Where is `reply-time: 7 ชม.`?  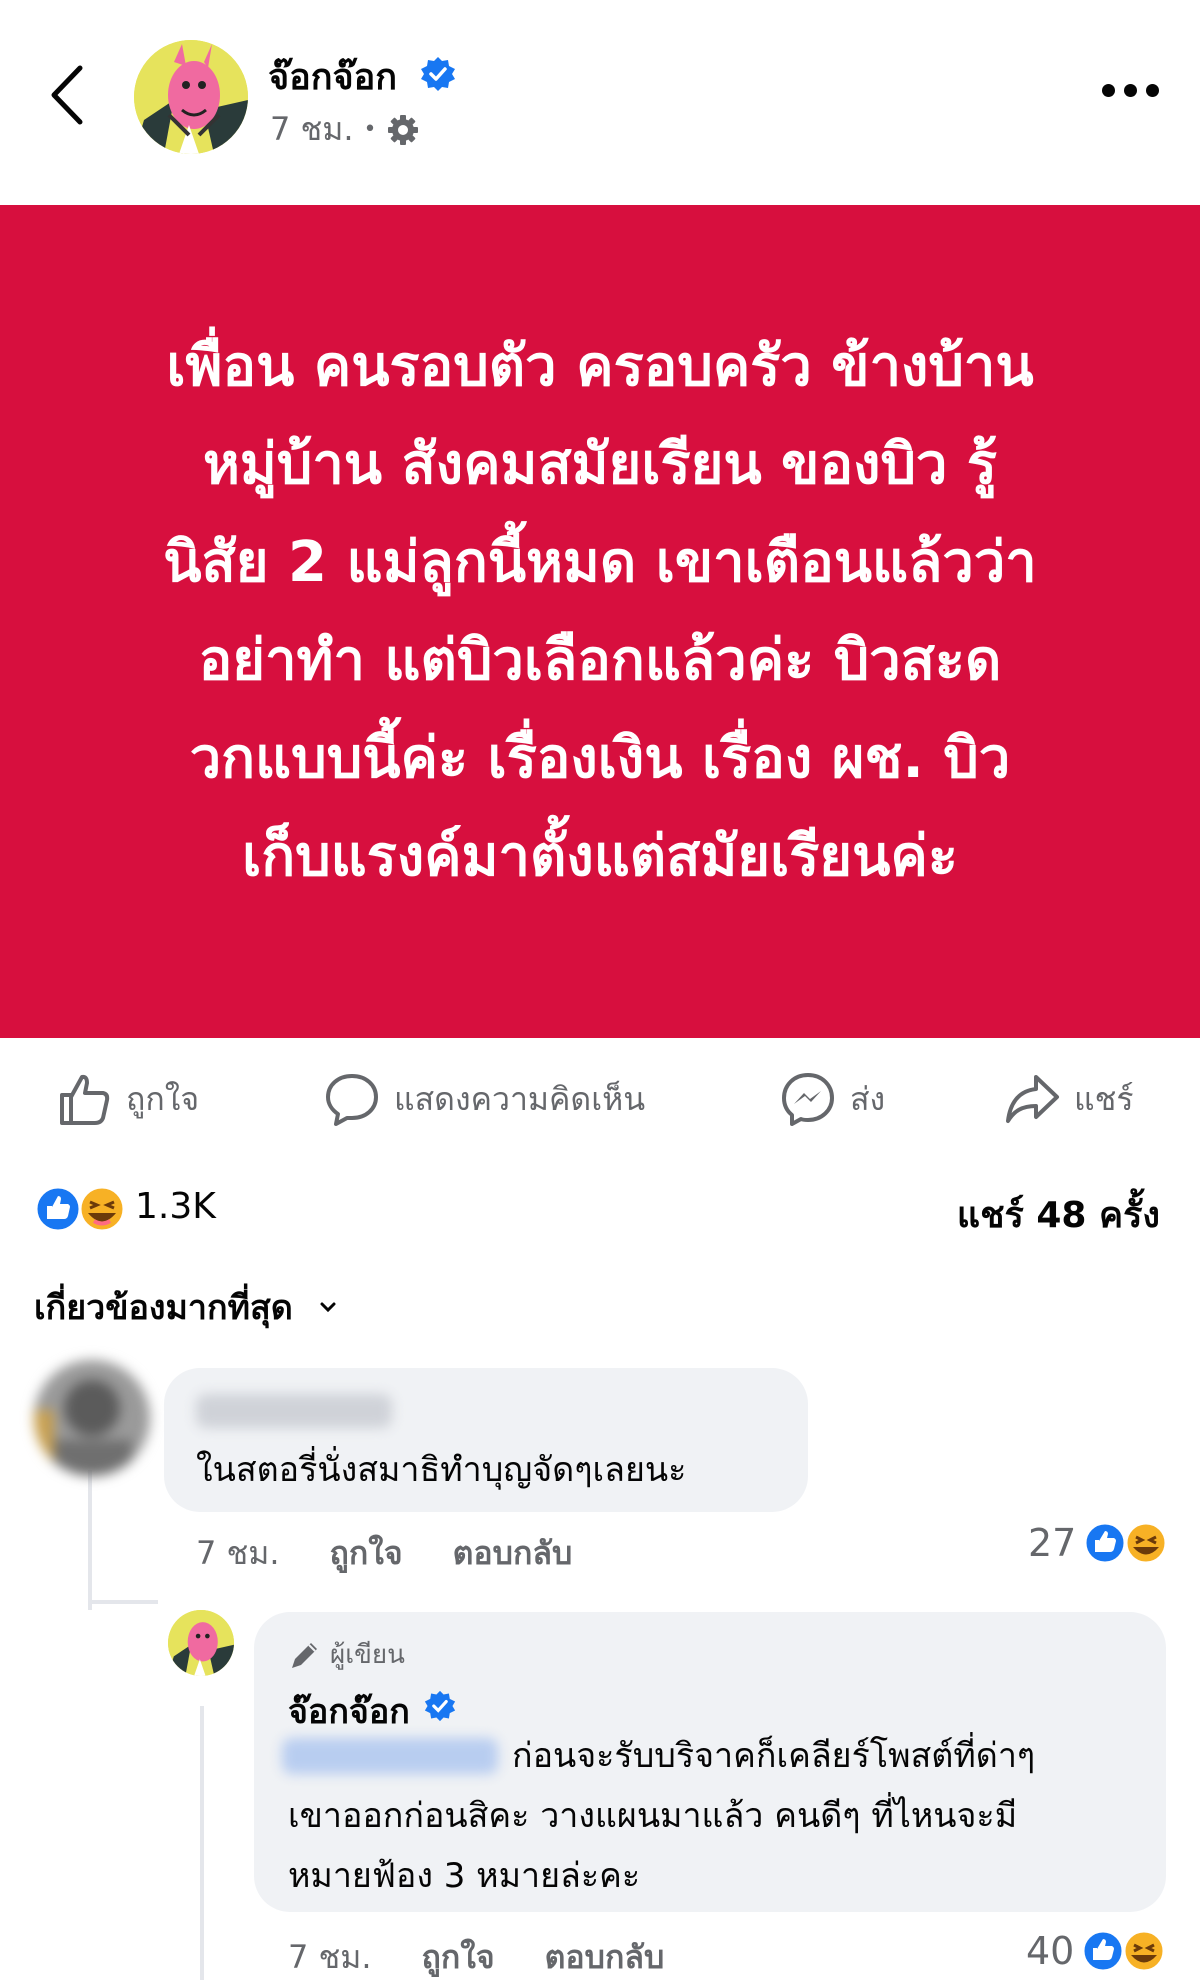 reply-time: 7 ชม. is located at coordinates (330, 1957).